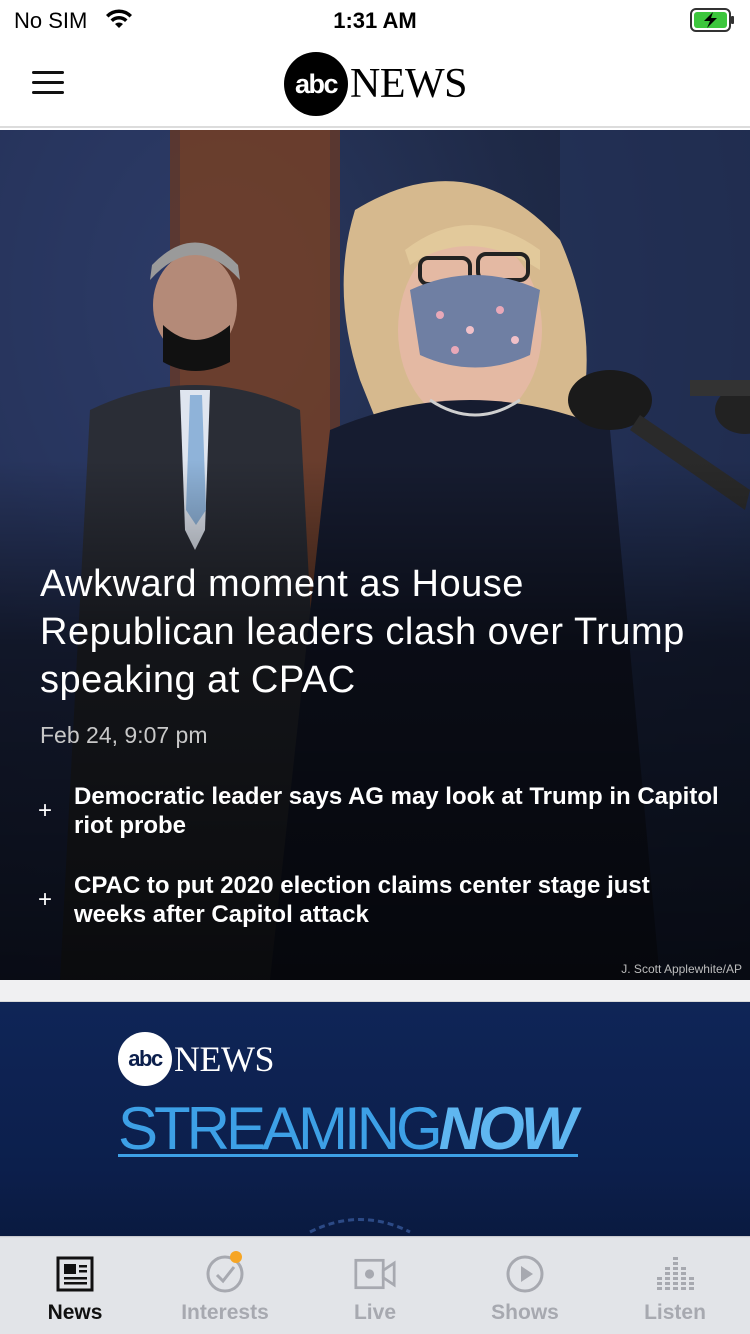  Describe the element at coordinates (225, 1285) in the screenshot. I see `tab-interests: Interests` at that location.